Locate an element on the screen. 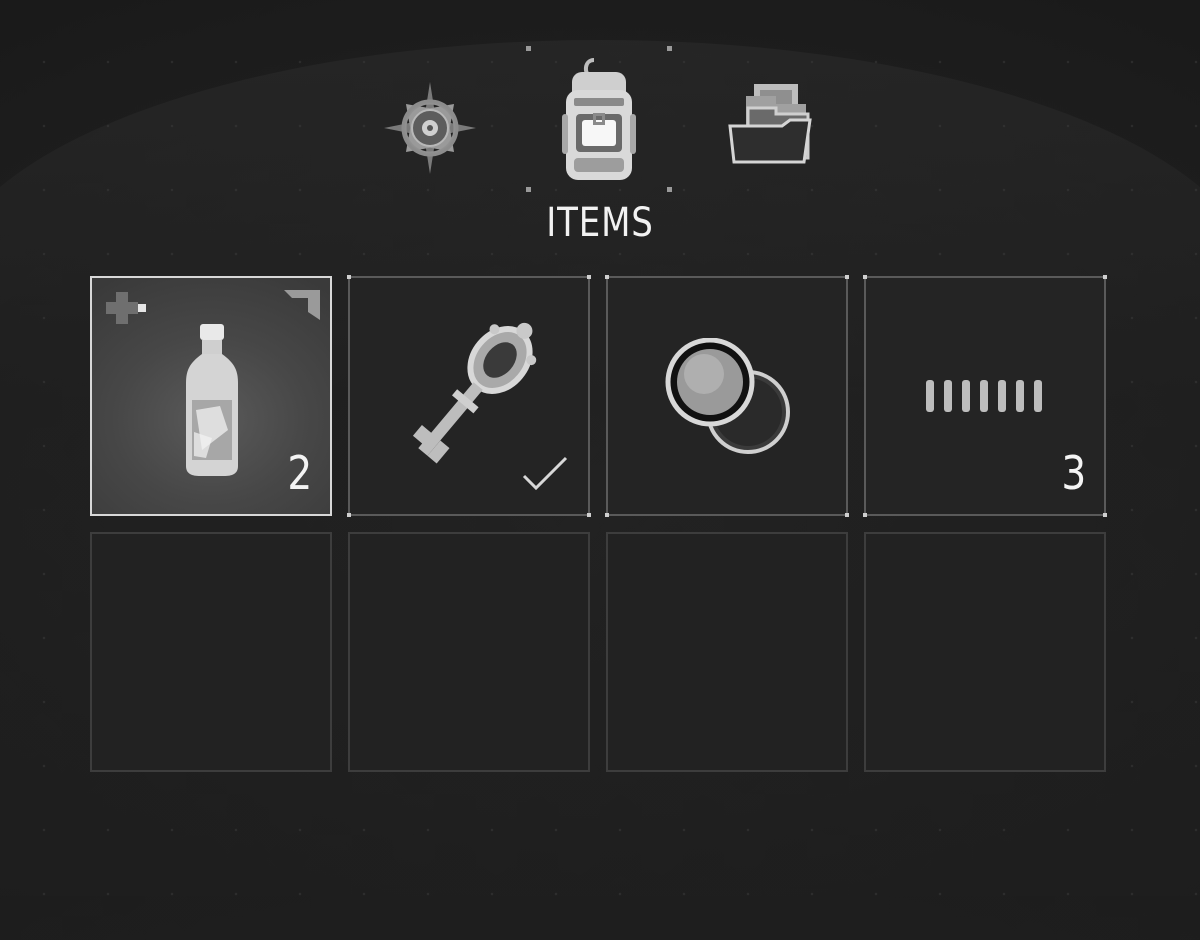  corner-bracket-icon is located at coordinates (302, 305).